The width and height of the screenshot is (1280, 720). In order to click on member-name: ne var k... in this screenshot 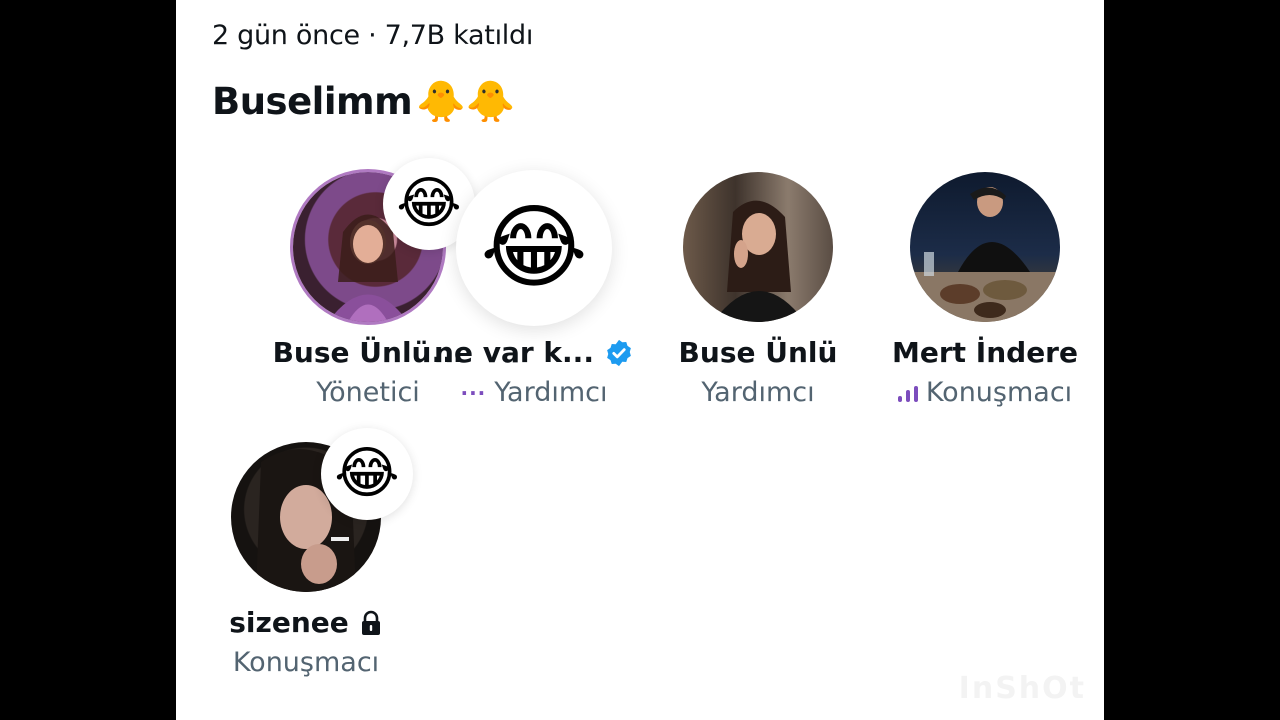, I will do `click(534, 352)`.